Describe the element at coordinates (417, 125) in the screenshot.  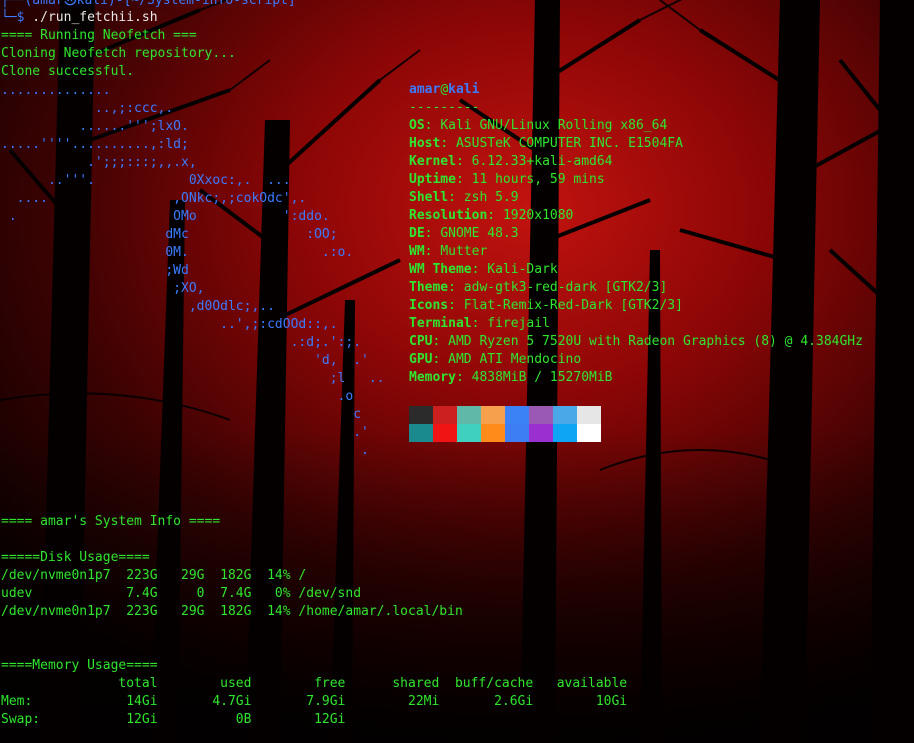
I see `info-key: OS` at that location.